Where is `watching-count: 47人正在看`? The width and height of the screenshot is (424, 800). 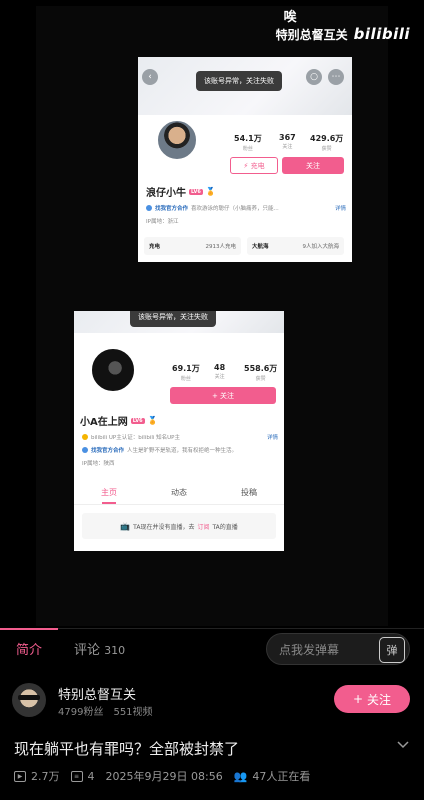
watching-count: 47人正在看 is located at coordinates (281, 776).